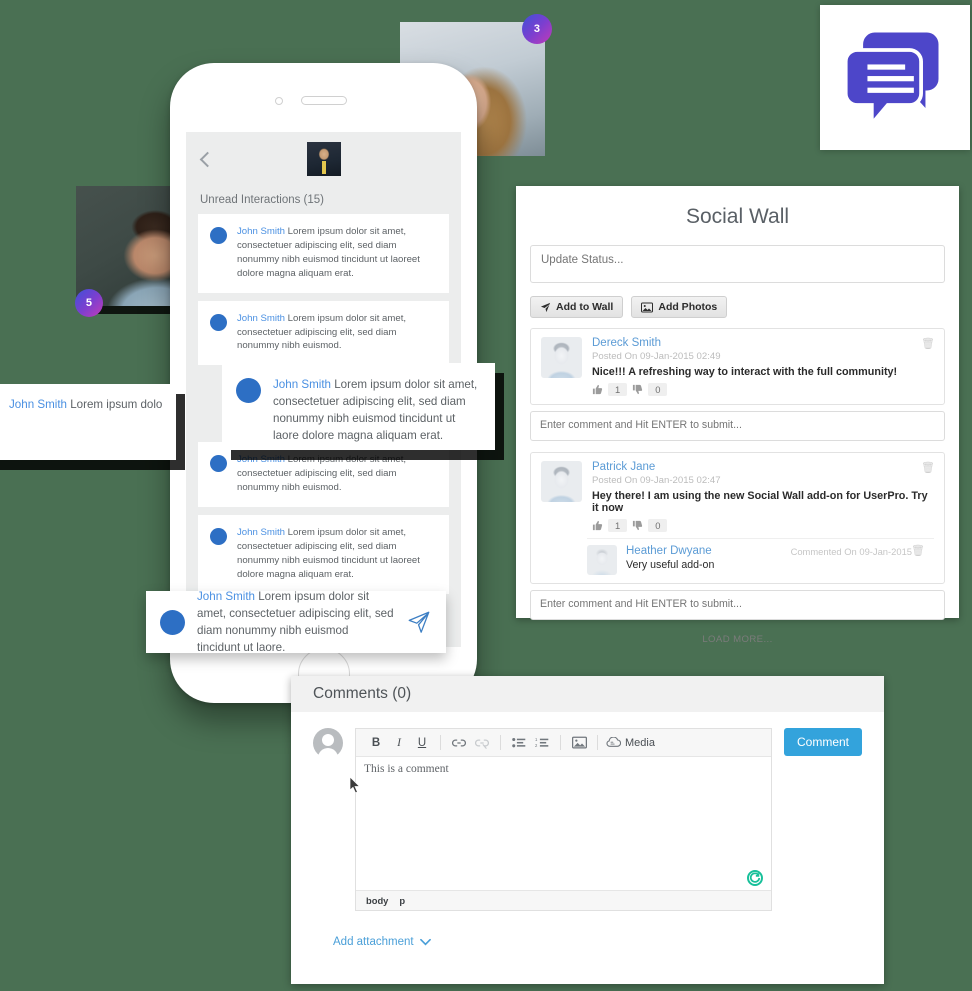 This screenshot has width=972, height=991. I want to click on path-body: body, so click(377, 900).